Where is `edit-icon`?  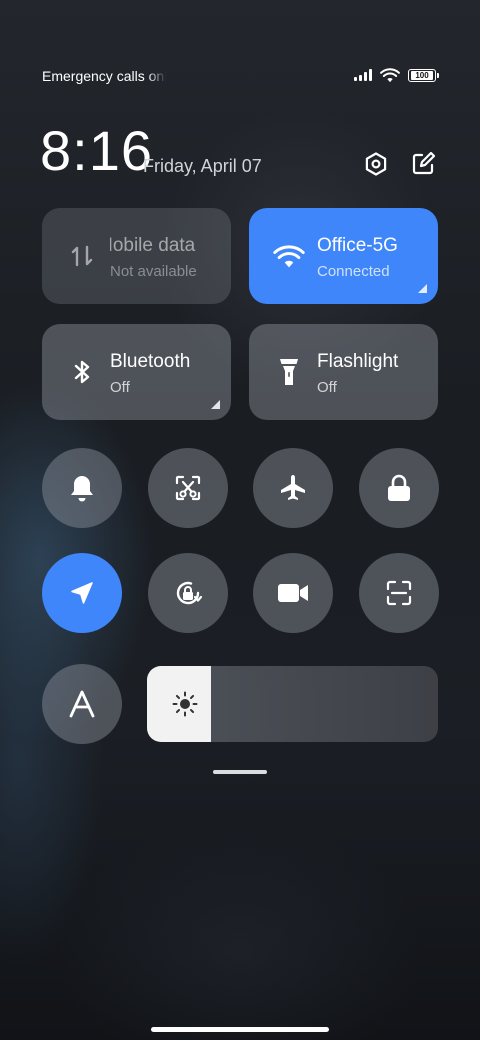 edit-icon is located at coordinates (424, 163).